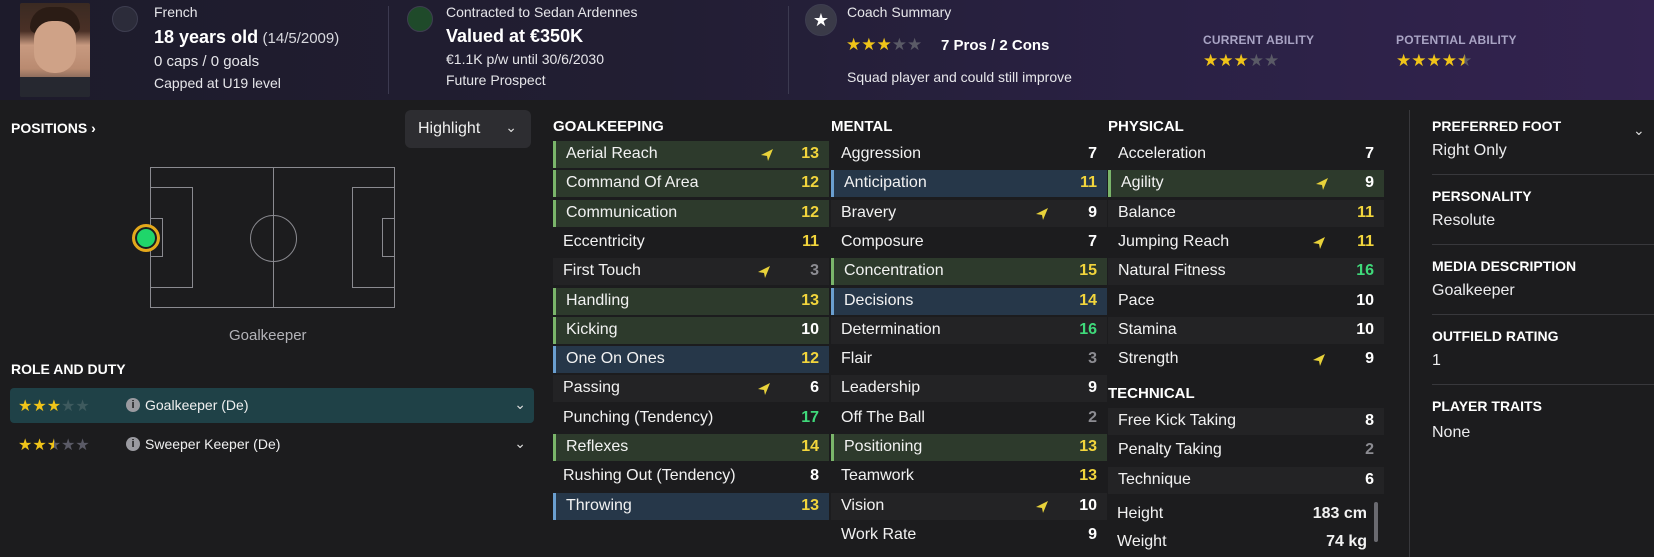 The height and width of the screenshot is (557, 1654). Describe the element at coordinates (496, 80) in the screenshot. I see `prospect-status: Future Prospect` at that location.